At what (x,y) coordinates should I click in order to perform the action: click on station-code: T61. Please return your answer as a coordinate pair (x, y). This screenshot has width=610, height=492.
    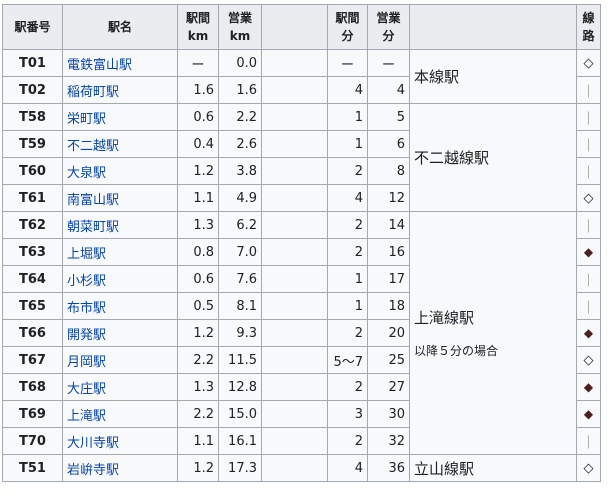
    Looking at the image, I should click on (32, 198).